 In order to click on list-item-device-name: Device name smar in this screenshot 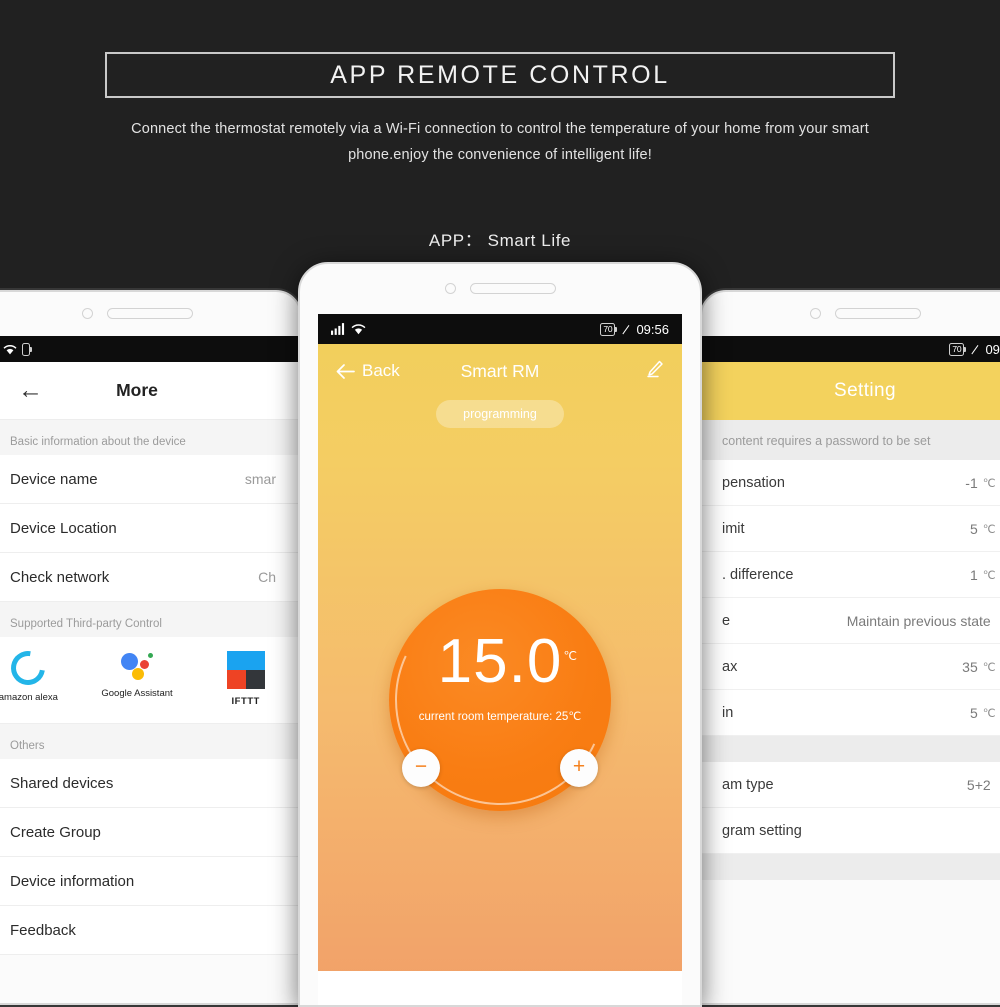, I will do `click(150, 479)`.